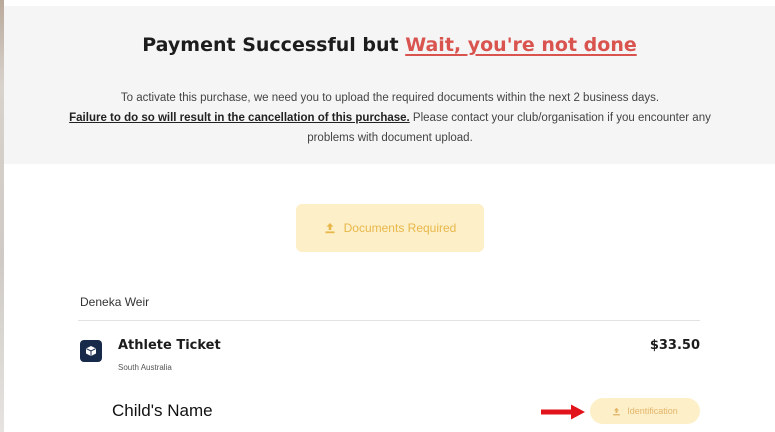  I want to click on ticket-holder-name: Deneka Weir, so click(115, 302).